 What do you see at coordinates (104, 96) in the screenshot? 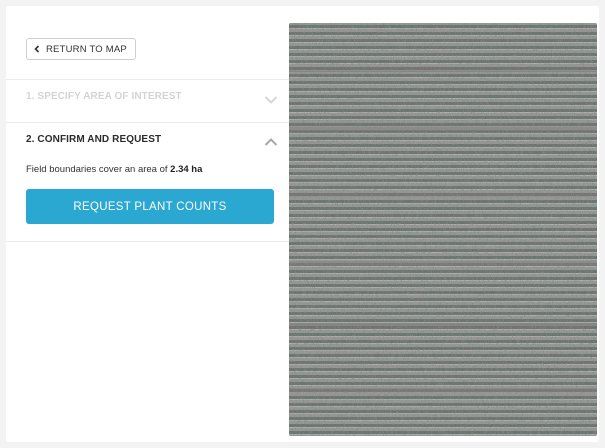
I see `step-1-title: 1. SPECIFY AREA OF INTEREST` at bounding box center [104, 96].